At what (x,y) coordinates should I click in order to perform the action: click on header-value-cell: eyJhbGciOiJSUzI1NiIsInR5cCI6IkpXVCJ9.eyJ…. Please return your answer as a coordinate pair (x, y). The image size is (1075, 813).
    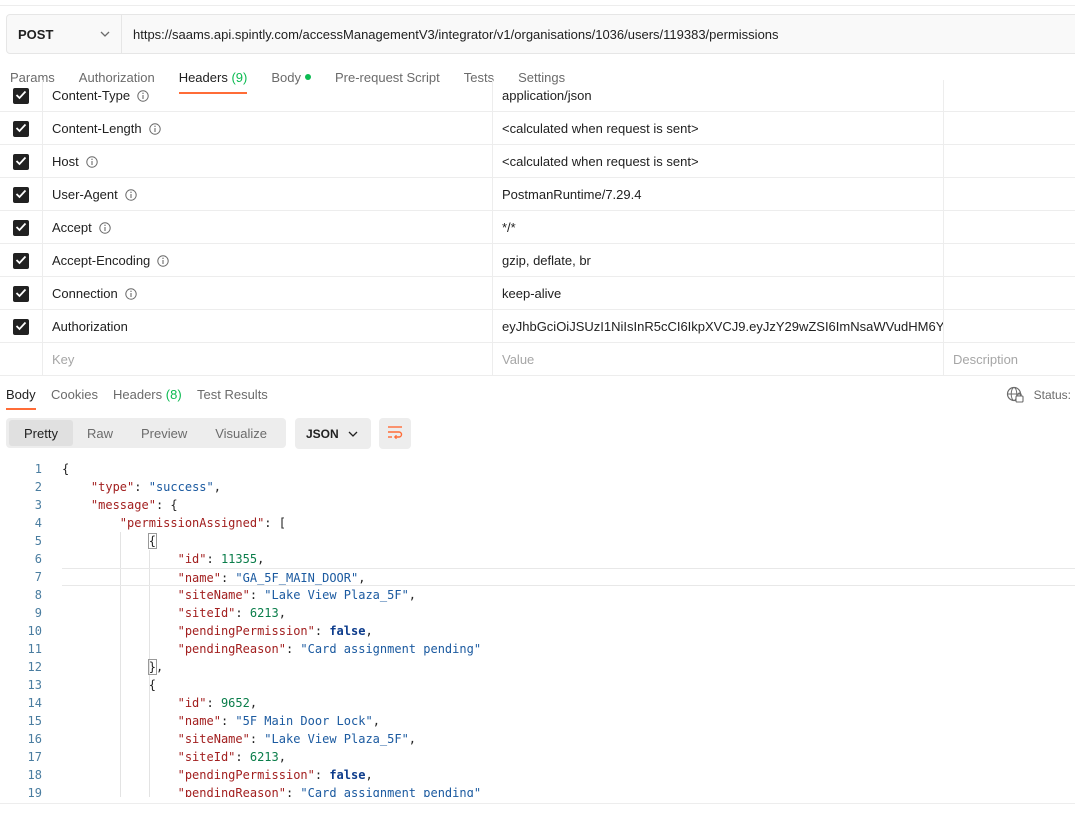
    Looking at the image, I should click on (718, 326).